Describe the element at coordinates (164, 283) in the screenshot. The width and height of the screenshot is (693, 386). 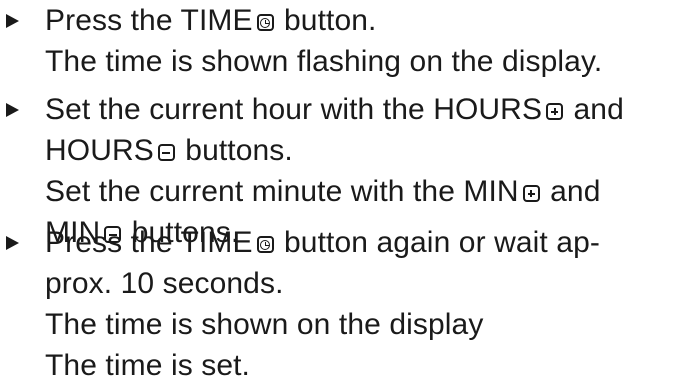
I see `text-segment: prox. 10 seconds.` at that location.